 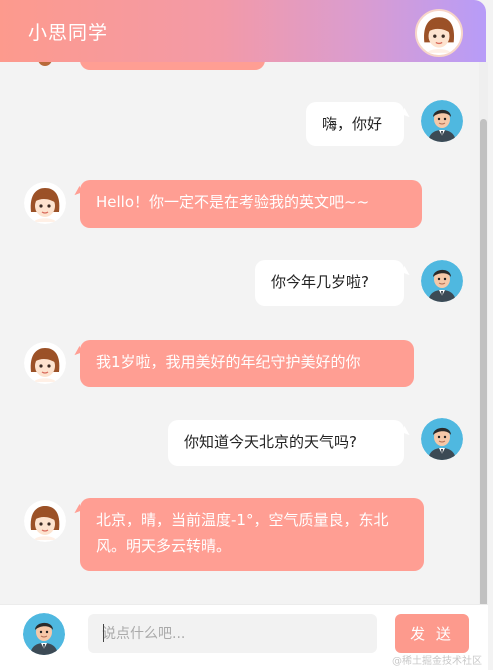 What do you see at coordinates (432, 633) in the screenshot?
I see `send-button: 发 送` at bounding box center [432, 633].